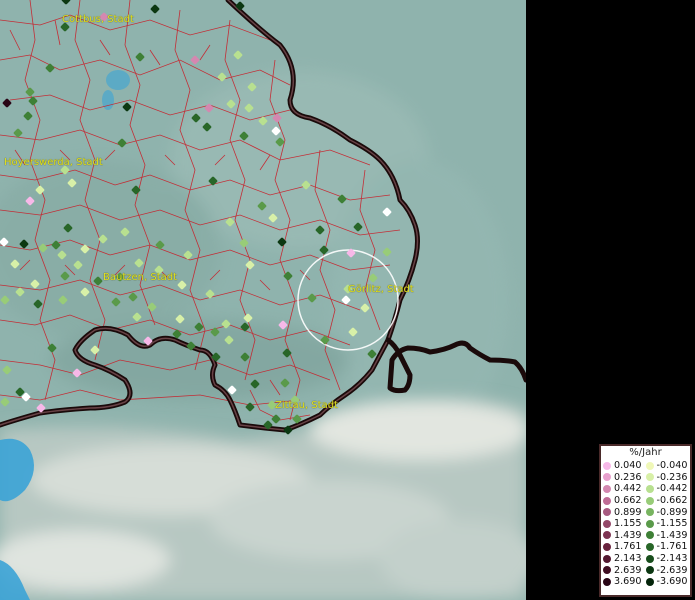  What do you see at coordinates (672, 489) in the screenshot?
I see `legend-value: -0.442` at bounding box center [672, 489].